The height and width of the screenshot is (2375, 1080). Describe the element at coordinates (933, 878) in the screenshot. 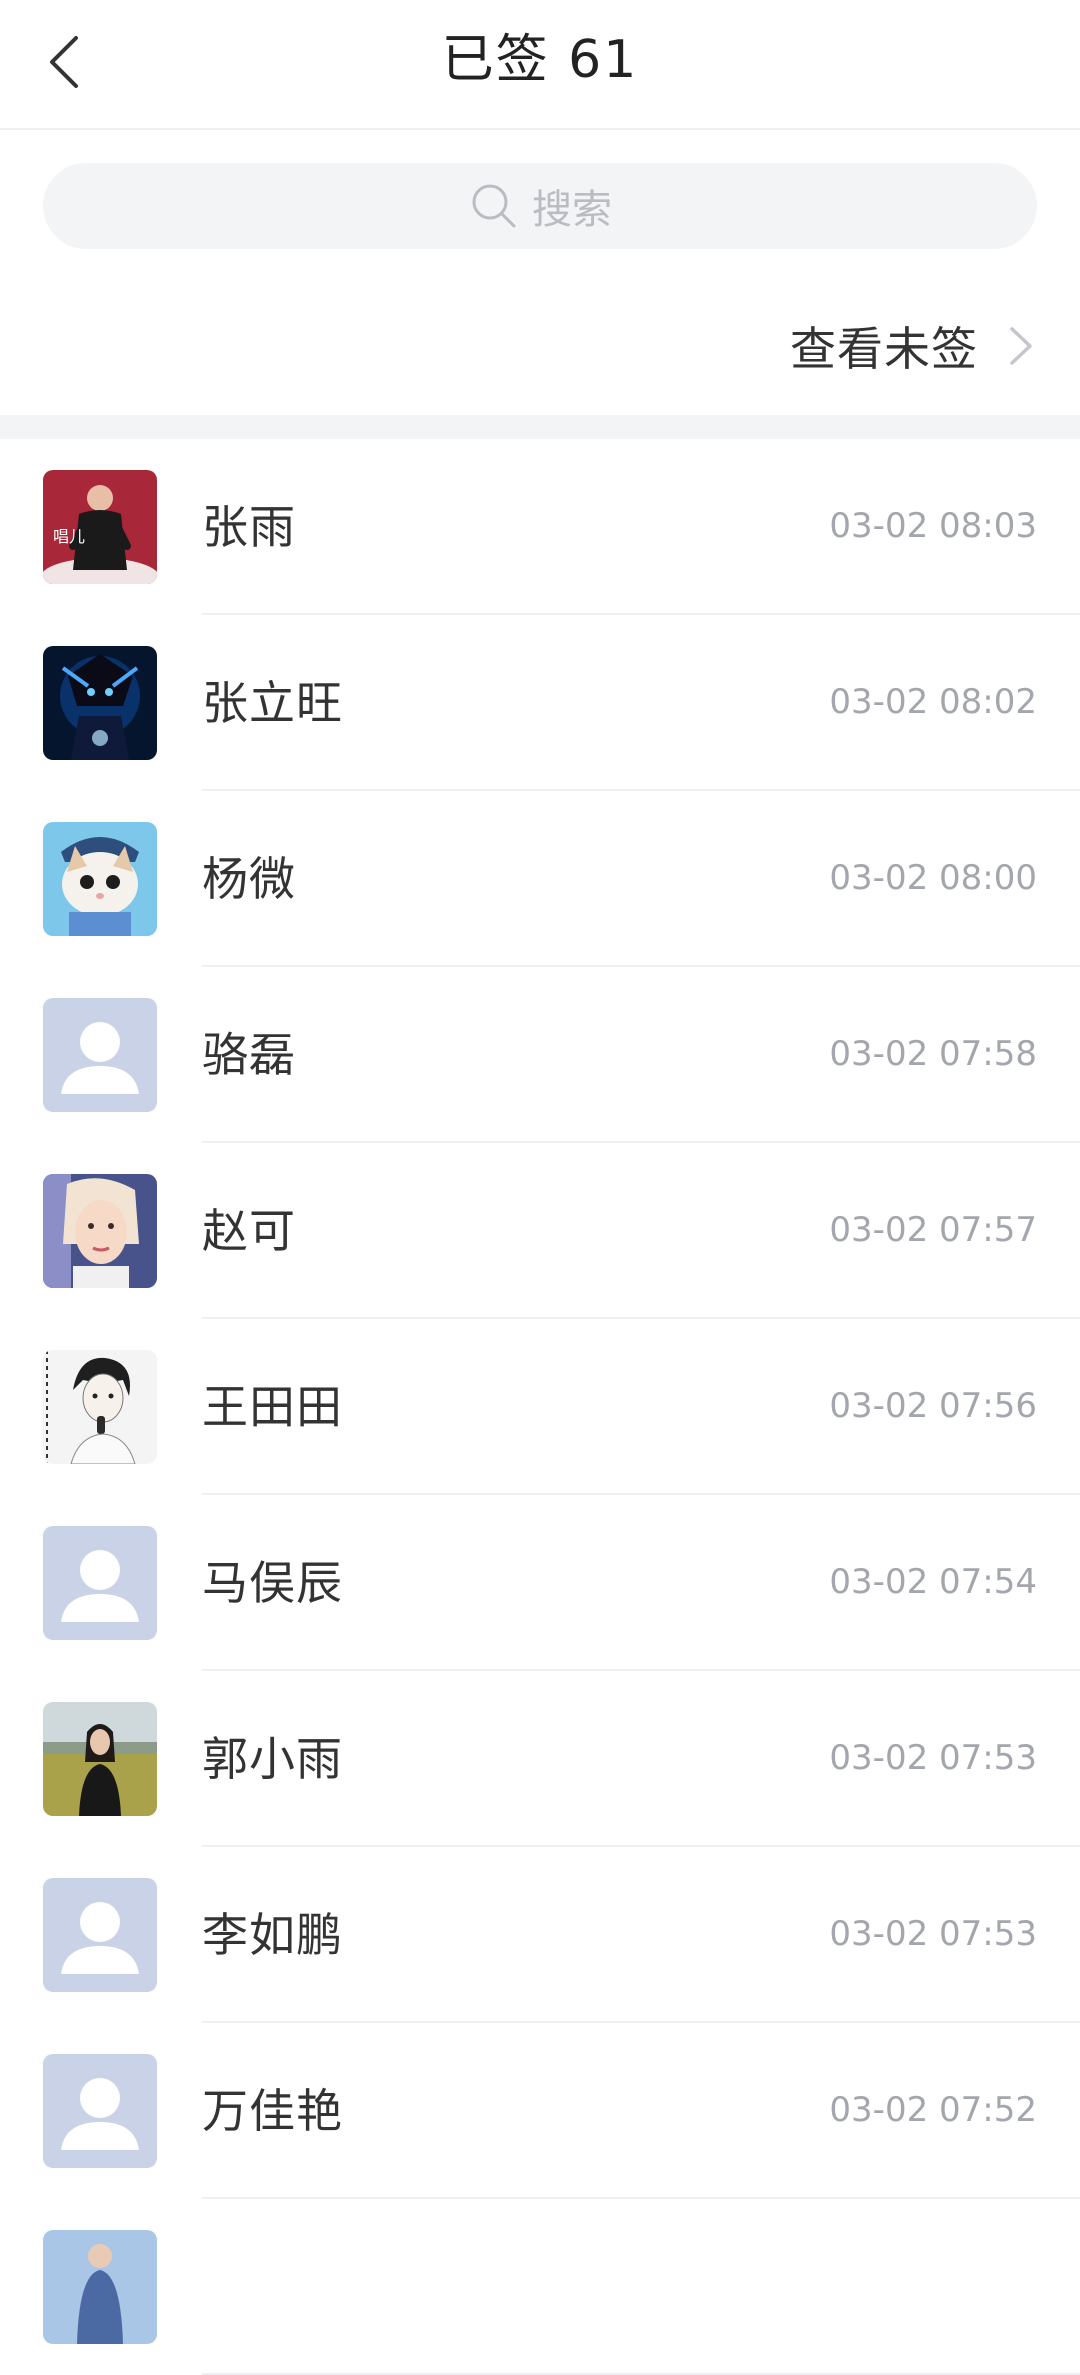

I see `sign-time: 03-02 08:00` at that location.